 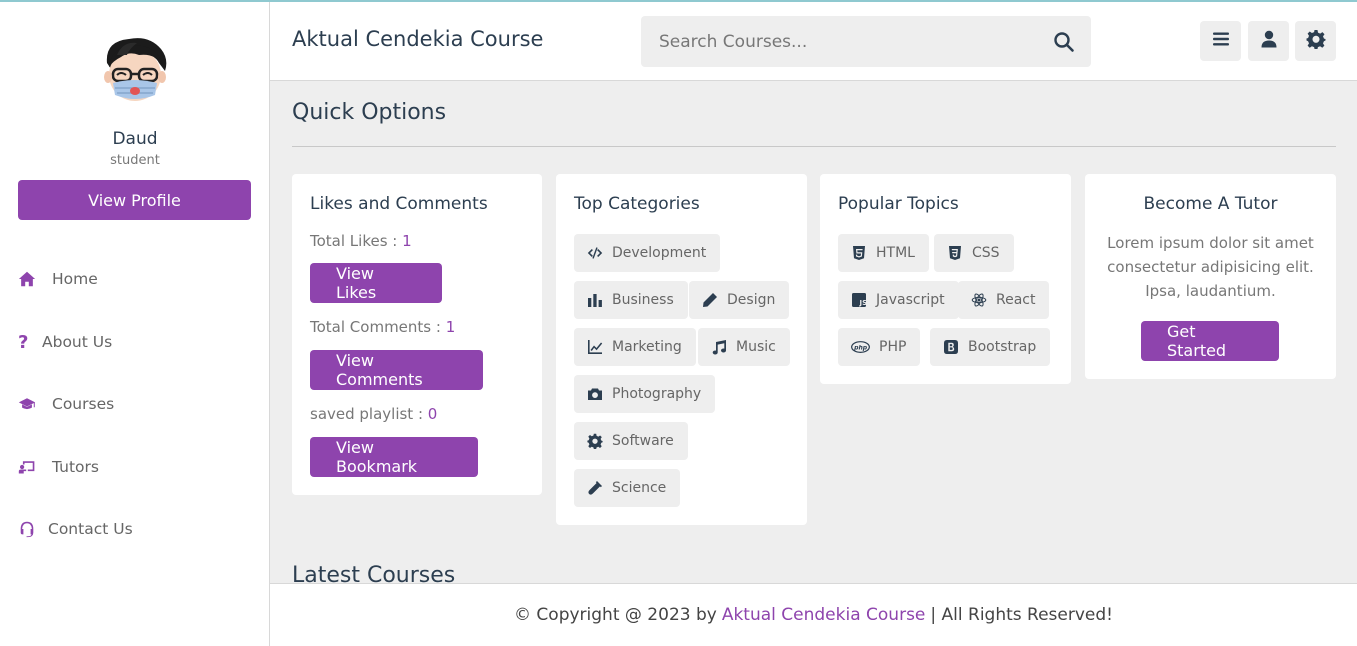 I want to click on topic-tag-react: React, so click(x=1004, y=300).